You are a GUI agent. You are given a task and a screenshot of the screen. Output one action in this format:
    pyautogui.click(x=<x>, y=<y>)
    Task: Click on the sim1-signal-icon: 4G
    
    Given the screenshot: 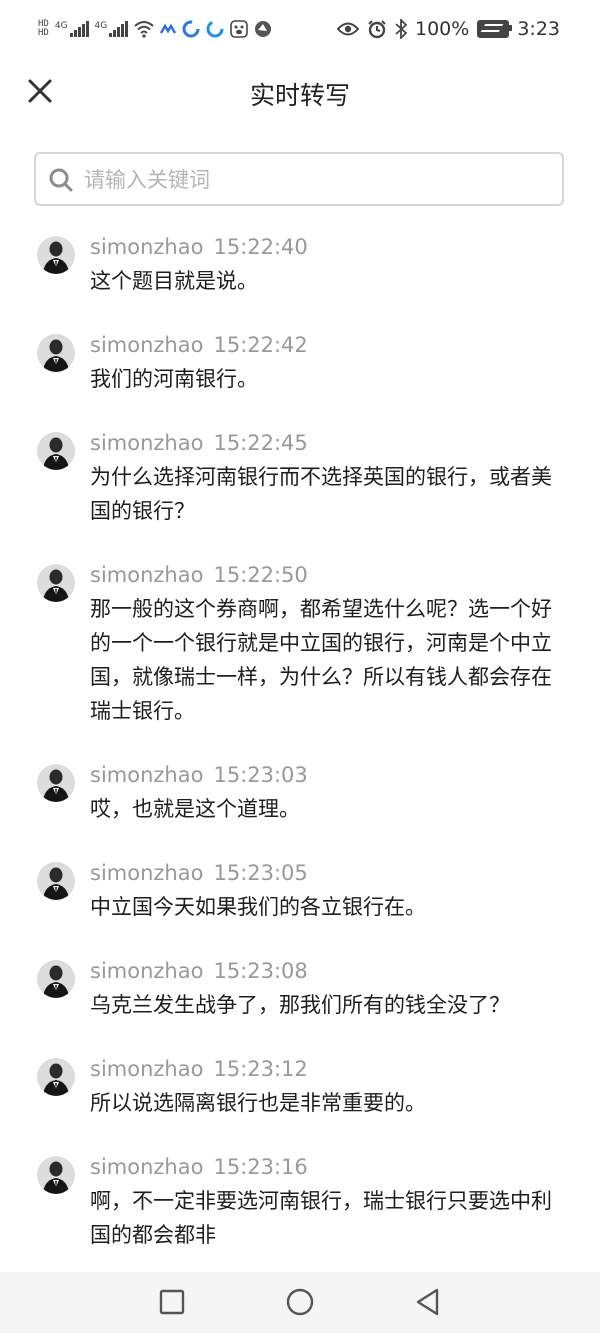 What is the action you would take?
    pyautogui.click(x=72, y=29)
    